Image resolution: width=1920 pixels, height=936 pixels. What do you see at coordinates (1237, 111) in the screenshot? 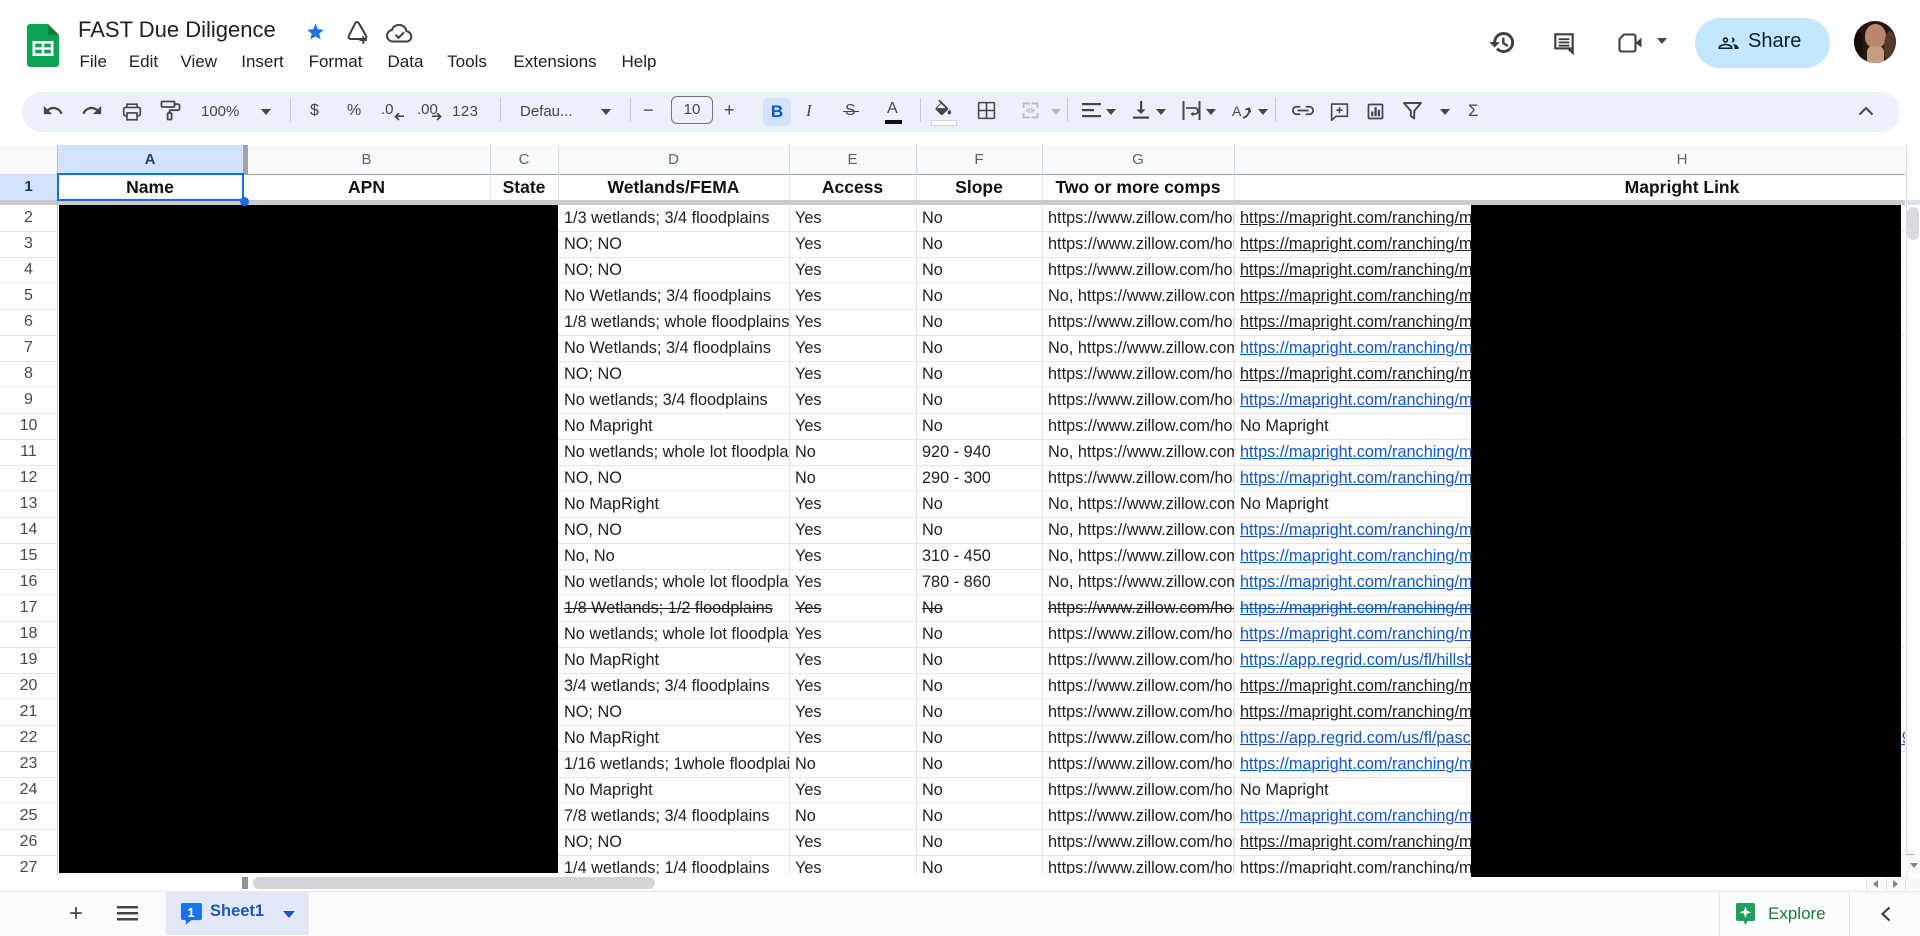
I see `svg-text: A` at bounding box center [1237, 111].